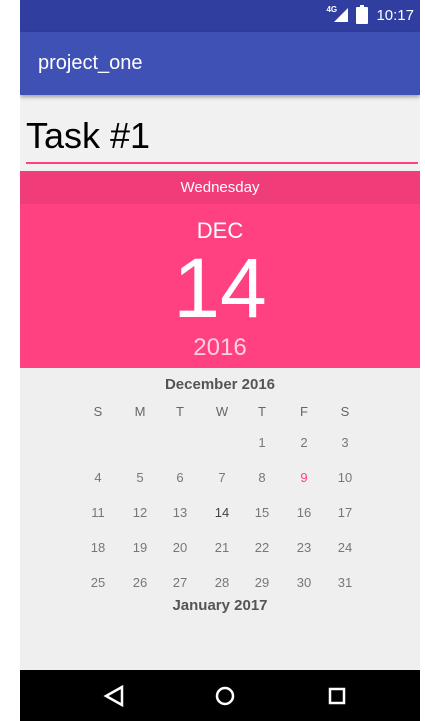  I want to click on calendar-day: 5, so click(140, 477).